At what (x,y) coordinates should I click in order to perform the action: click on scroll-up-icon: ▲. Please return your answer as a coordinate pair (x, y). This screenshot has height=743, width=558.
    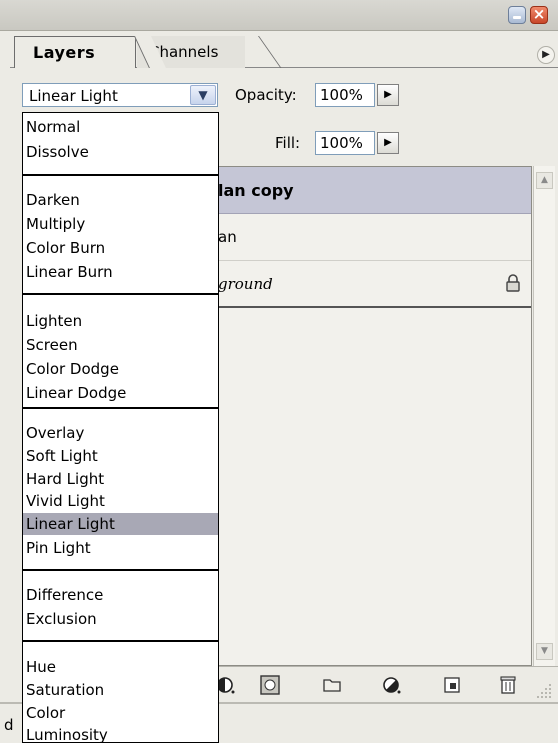
    Looking at the image, I should click on (544, 180).